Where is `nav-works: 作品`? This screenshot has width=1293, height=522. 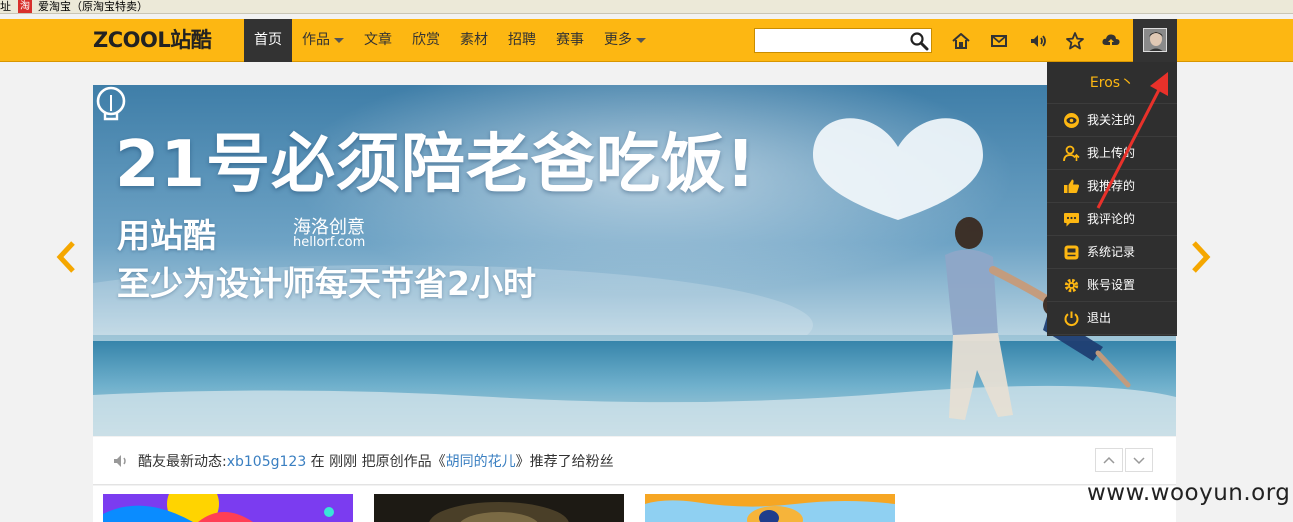 nav-works: 作品 is located at coordinates (323, 40).